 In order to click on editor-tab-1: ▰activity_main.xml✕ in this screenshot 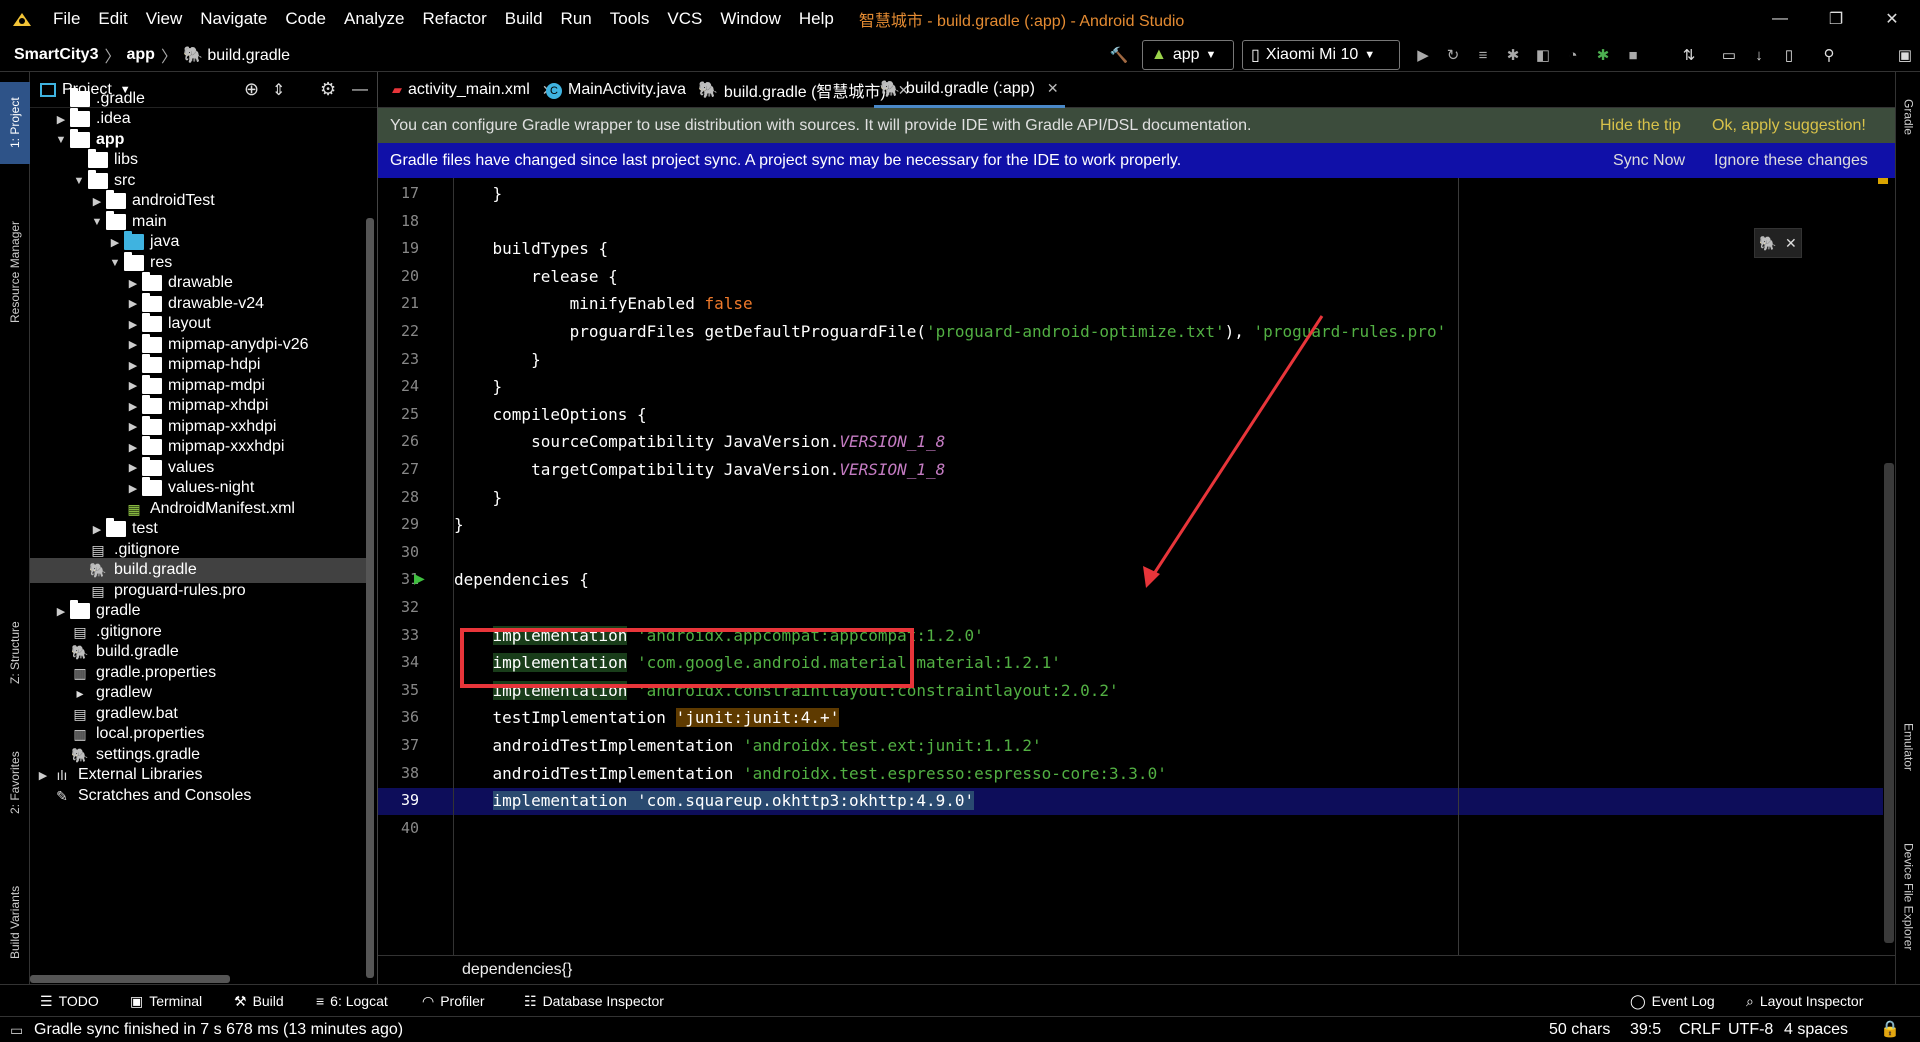, I will do `click(473, 90)`.